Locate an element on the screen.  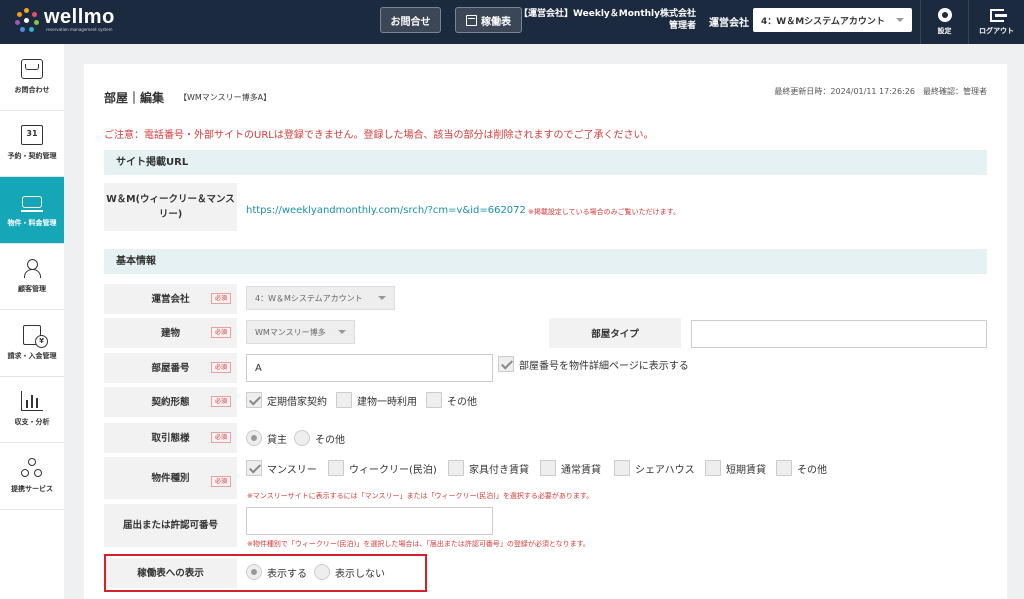
sidebar-item-label: 請求・入金管理 is located at coordinates (32, 355).